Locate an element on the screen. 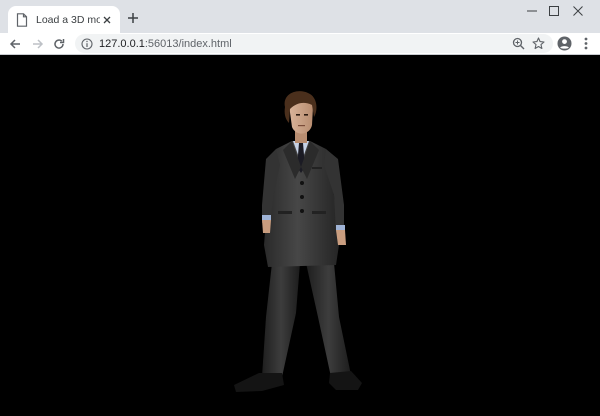 The width and height of the screenshot is (600, 416). page-icon is located at coordinates (22, 19).